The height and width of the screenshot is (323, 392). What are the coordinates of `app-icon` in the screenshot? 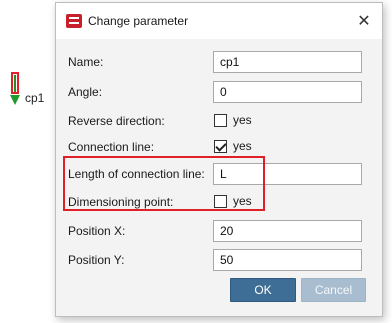 It's located at (74, 21).